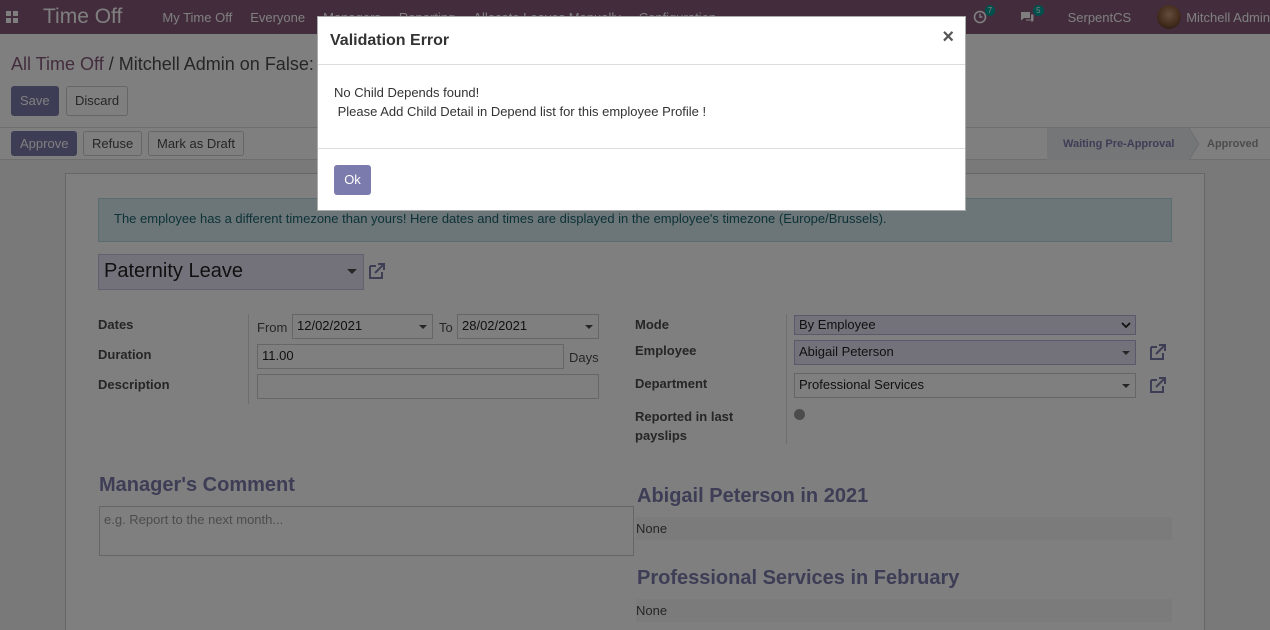  I want to click on modal-title: Validation Error, so click(390, 40).